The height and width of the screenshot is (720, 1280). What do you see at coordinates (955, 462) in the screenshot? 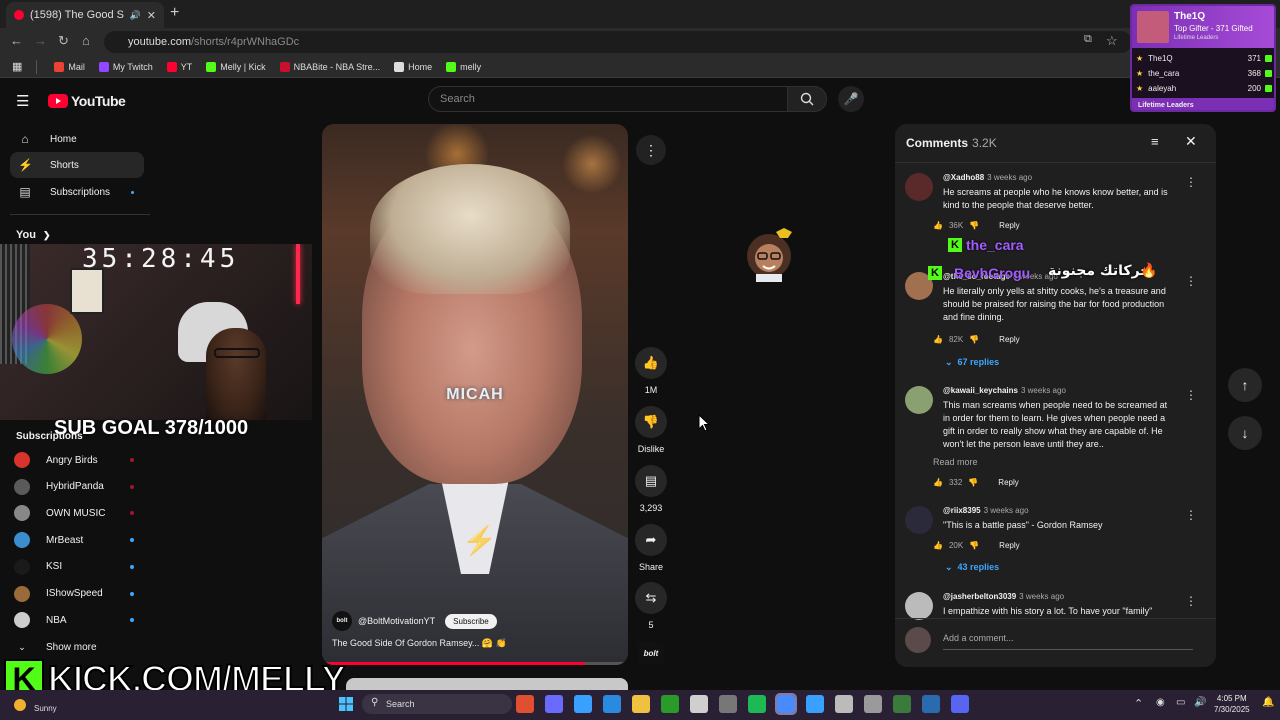
I see `read-more-link: Read more` at bounding box center [955, 462].